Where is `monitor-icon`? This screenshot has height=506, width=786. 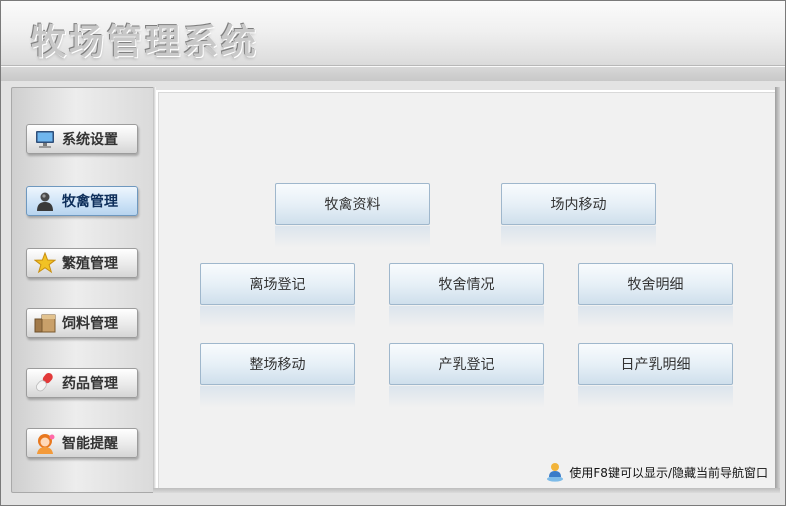
monitor-icon is located at coordinates (45, 139).